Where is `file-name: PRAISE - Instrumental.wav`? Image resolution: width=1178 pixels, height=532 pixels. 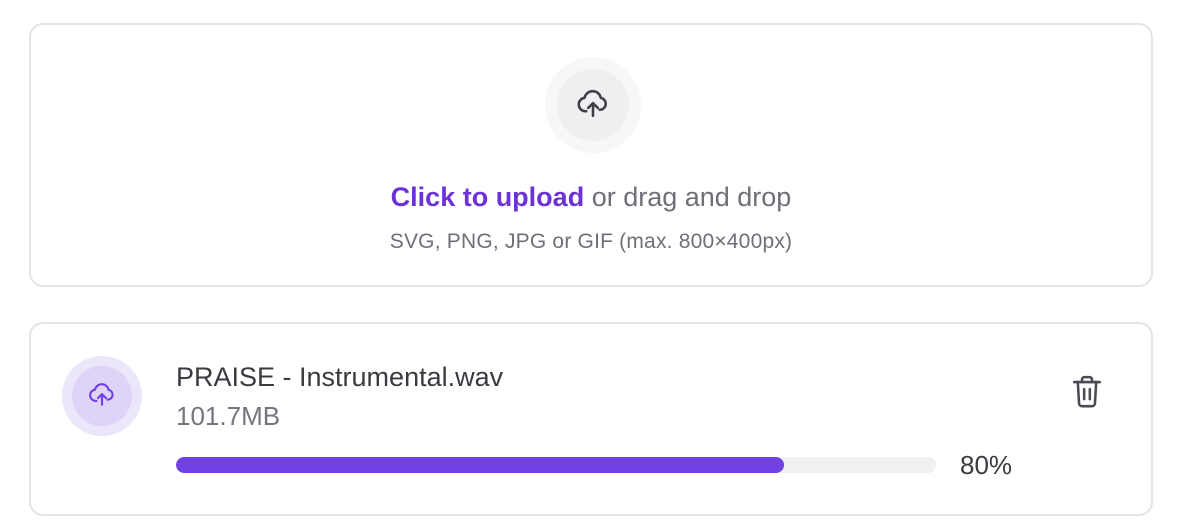 file-name: PRAISE - Instrumental.wav is located at coordinates (340, 377).